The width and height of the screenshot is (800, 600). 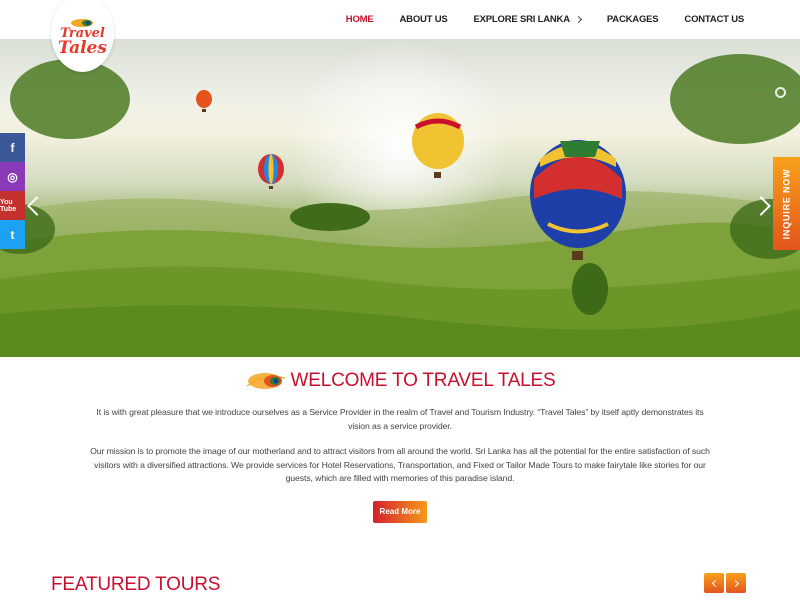 I want to click on instagram-icon: ◎, so click(x=12, y=176).